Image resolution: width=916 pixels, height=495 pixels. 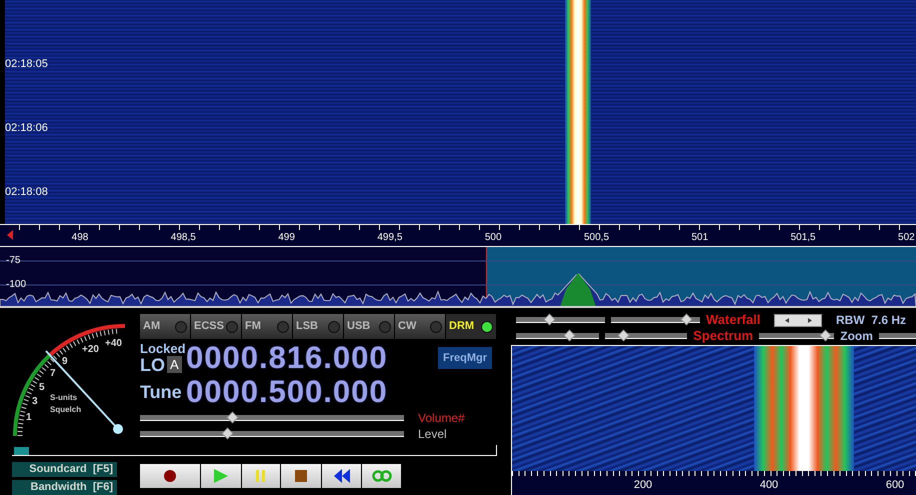 I want to click on meter-scale-label: 7, so click(x=53, y=373).